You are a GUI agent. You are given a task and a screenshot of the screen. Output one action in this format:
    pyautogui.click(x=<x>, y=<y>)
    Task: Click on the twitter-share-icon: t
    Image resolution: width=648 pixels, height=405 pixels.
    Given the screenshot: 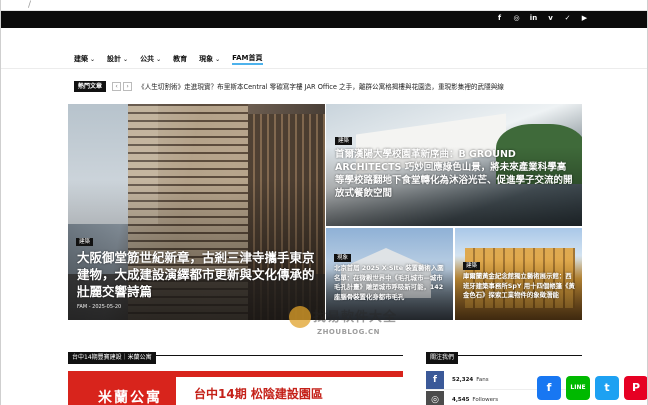 What is the action you would take?
    pyautogui.click(x=607, y=388)
    